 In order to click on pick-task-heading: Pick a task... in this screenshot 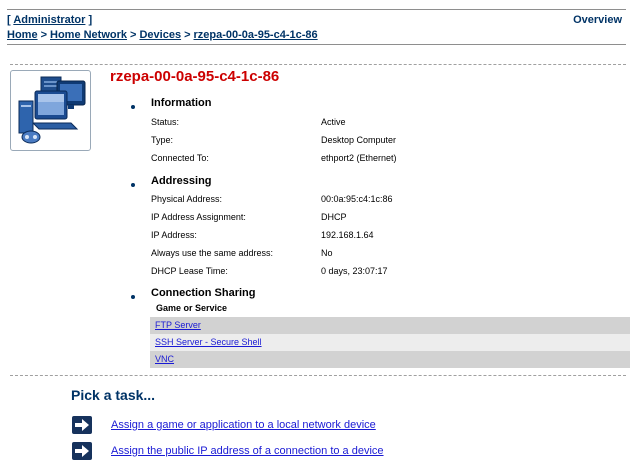, I will do `click(113, 395)`.